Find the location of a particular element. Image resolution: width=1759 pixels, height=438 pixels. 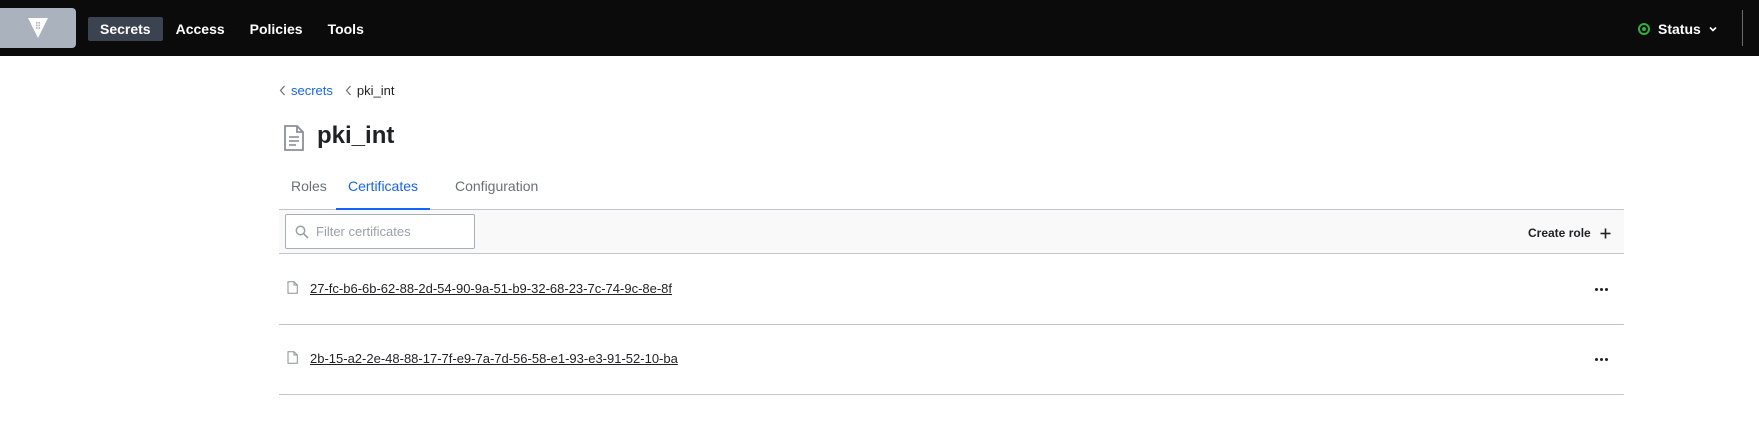

vault-logo-icon is located at coordinates (38, 28).